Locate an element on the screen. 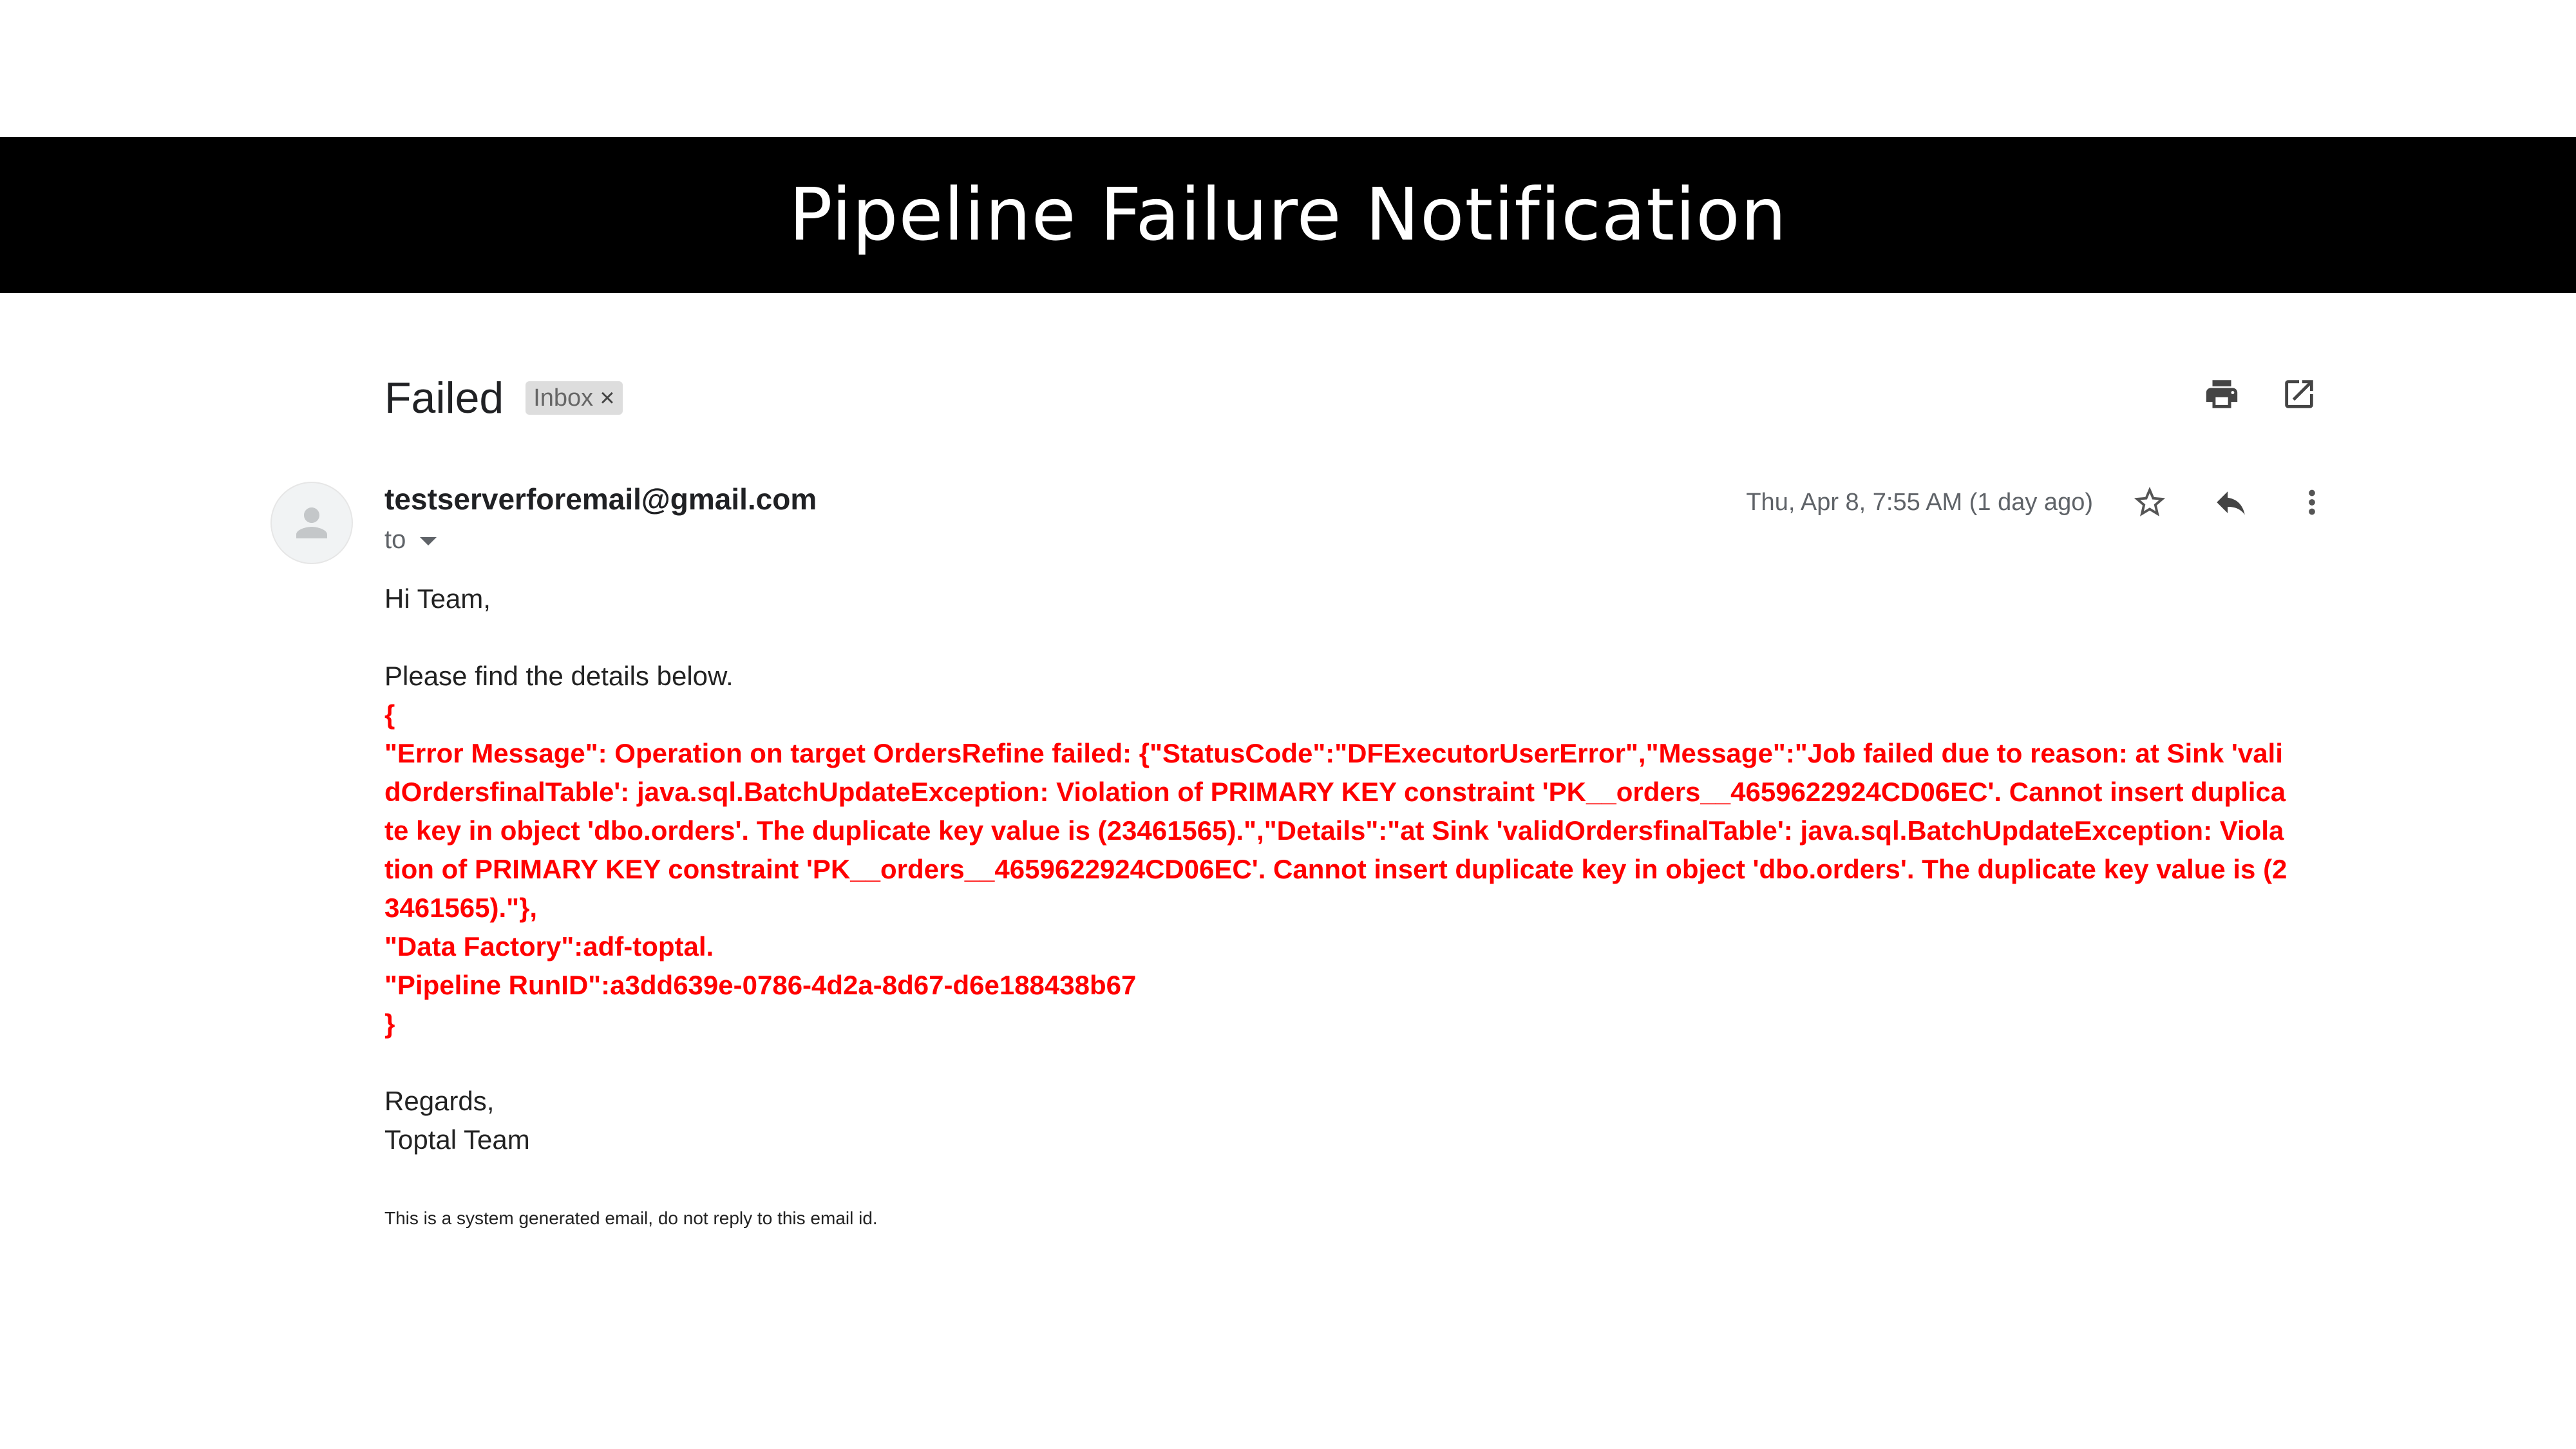  message-meta: Thu, Apr 8, 7:55 AM (1 day ago) is located at coordinates (2039, 502).